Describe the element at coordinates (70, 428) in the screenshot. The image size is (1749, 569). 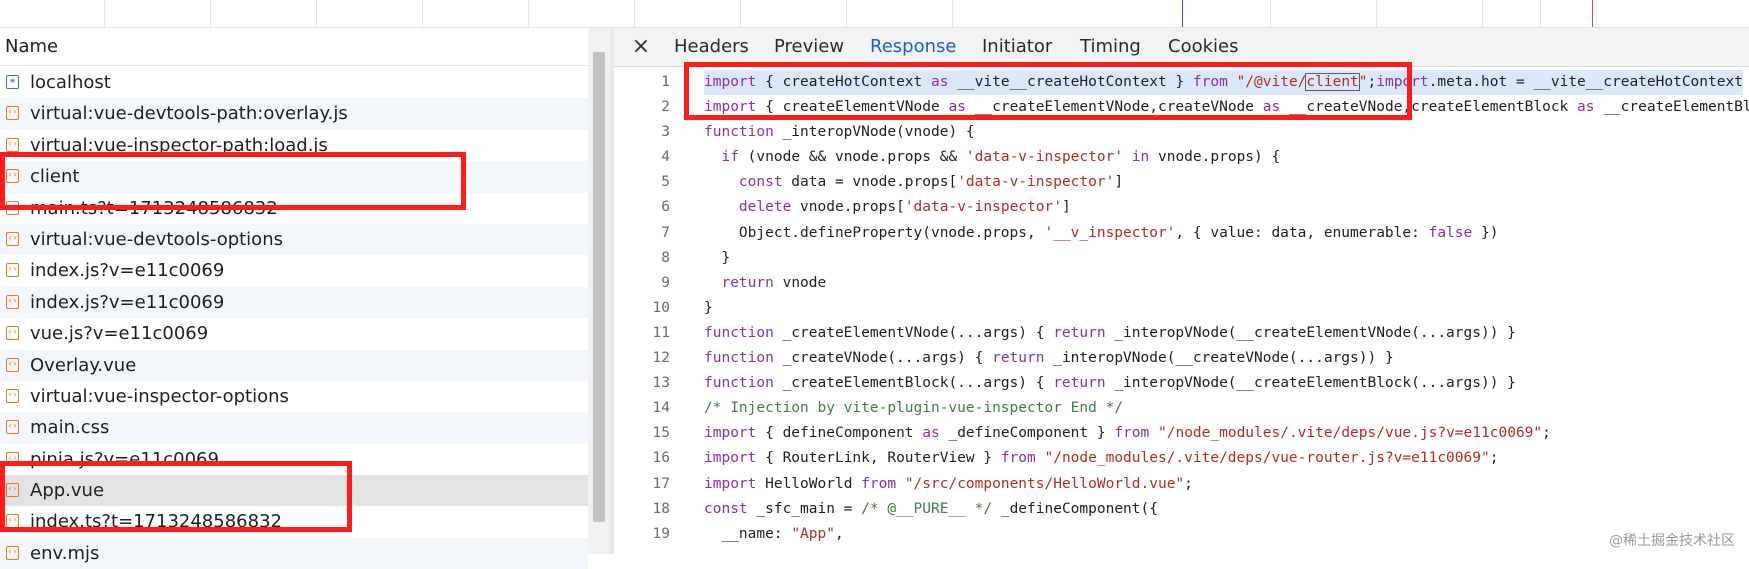
I see `request-name: main.css` at that location.